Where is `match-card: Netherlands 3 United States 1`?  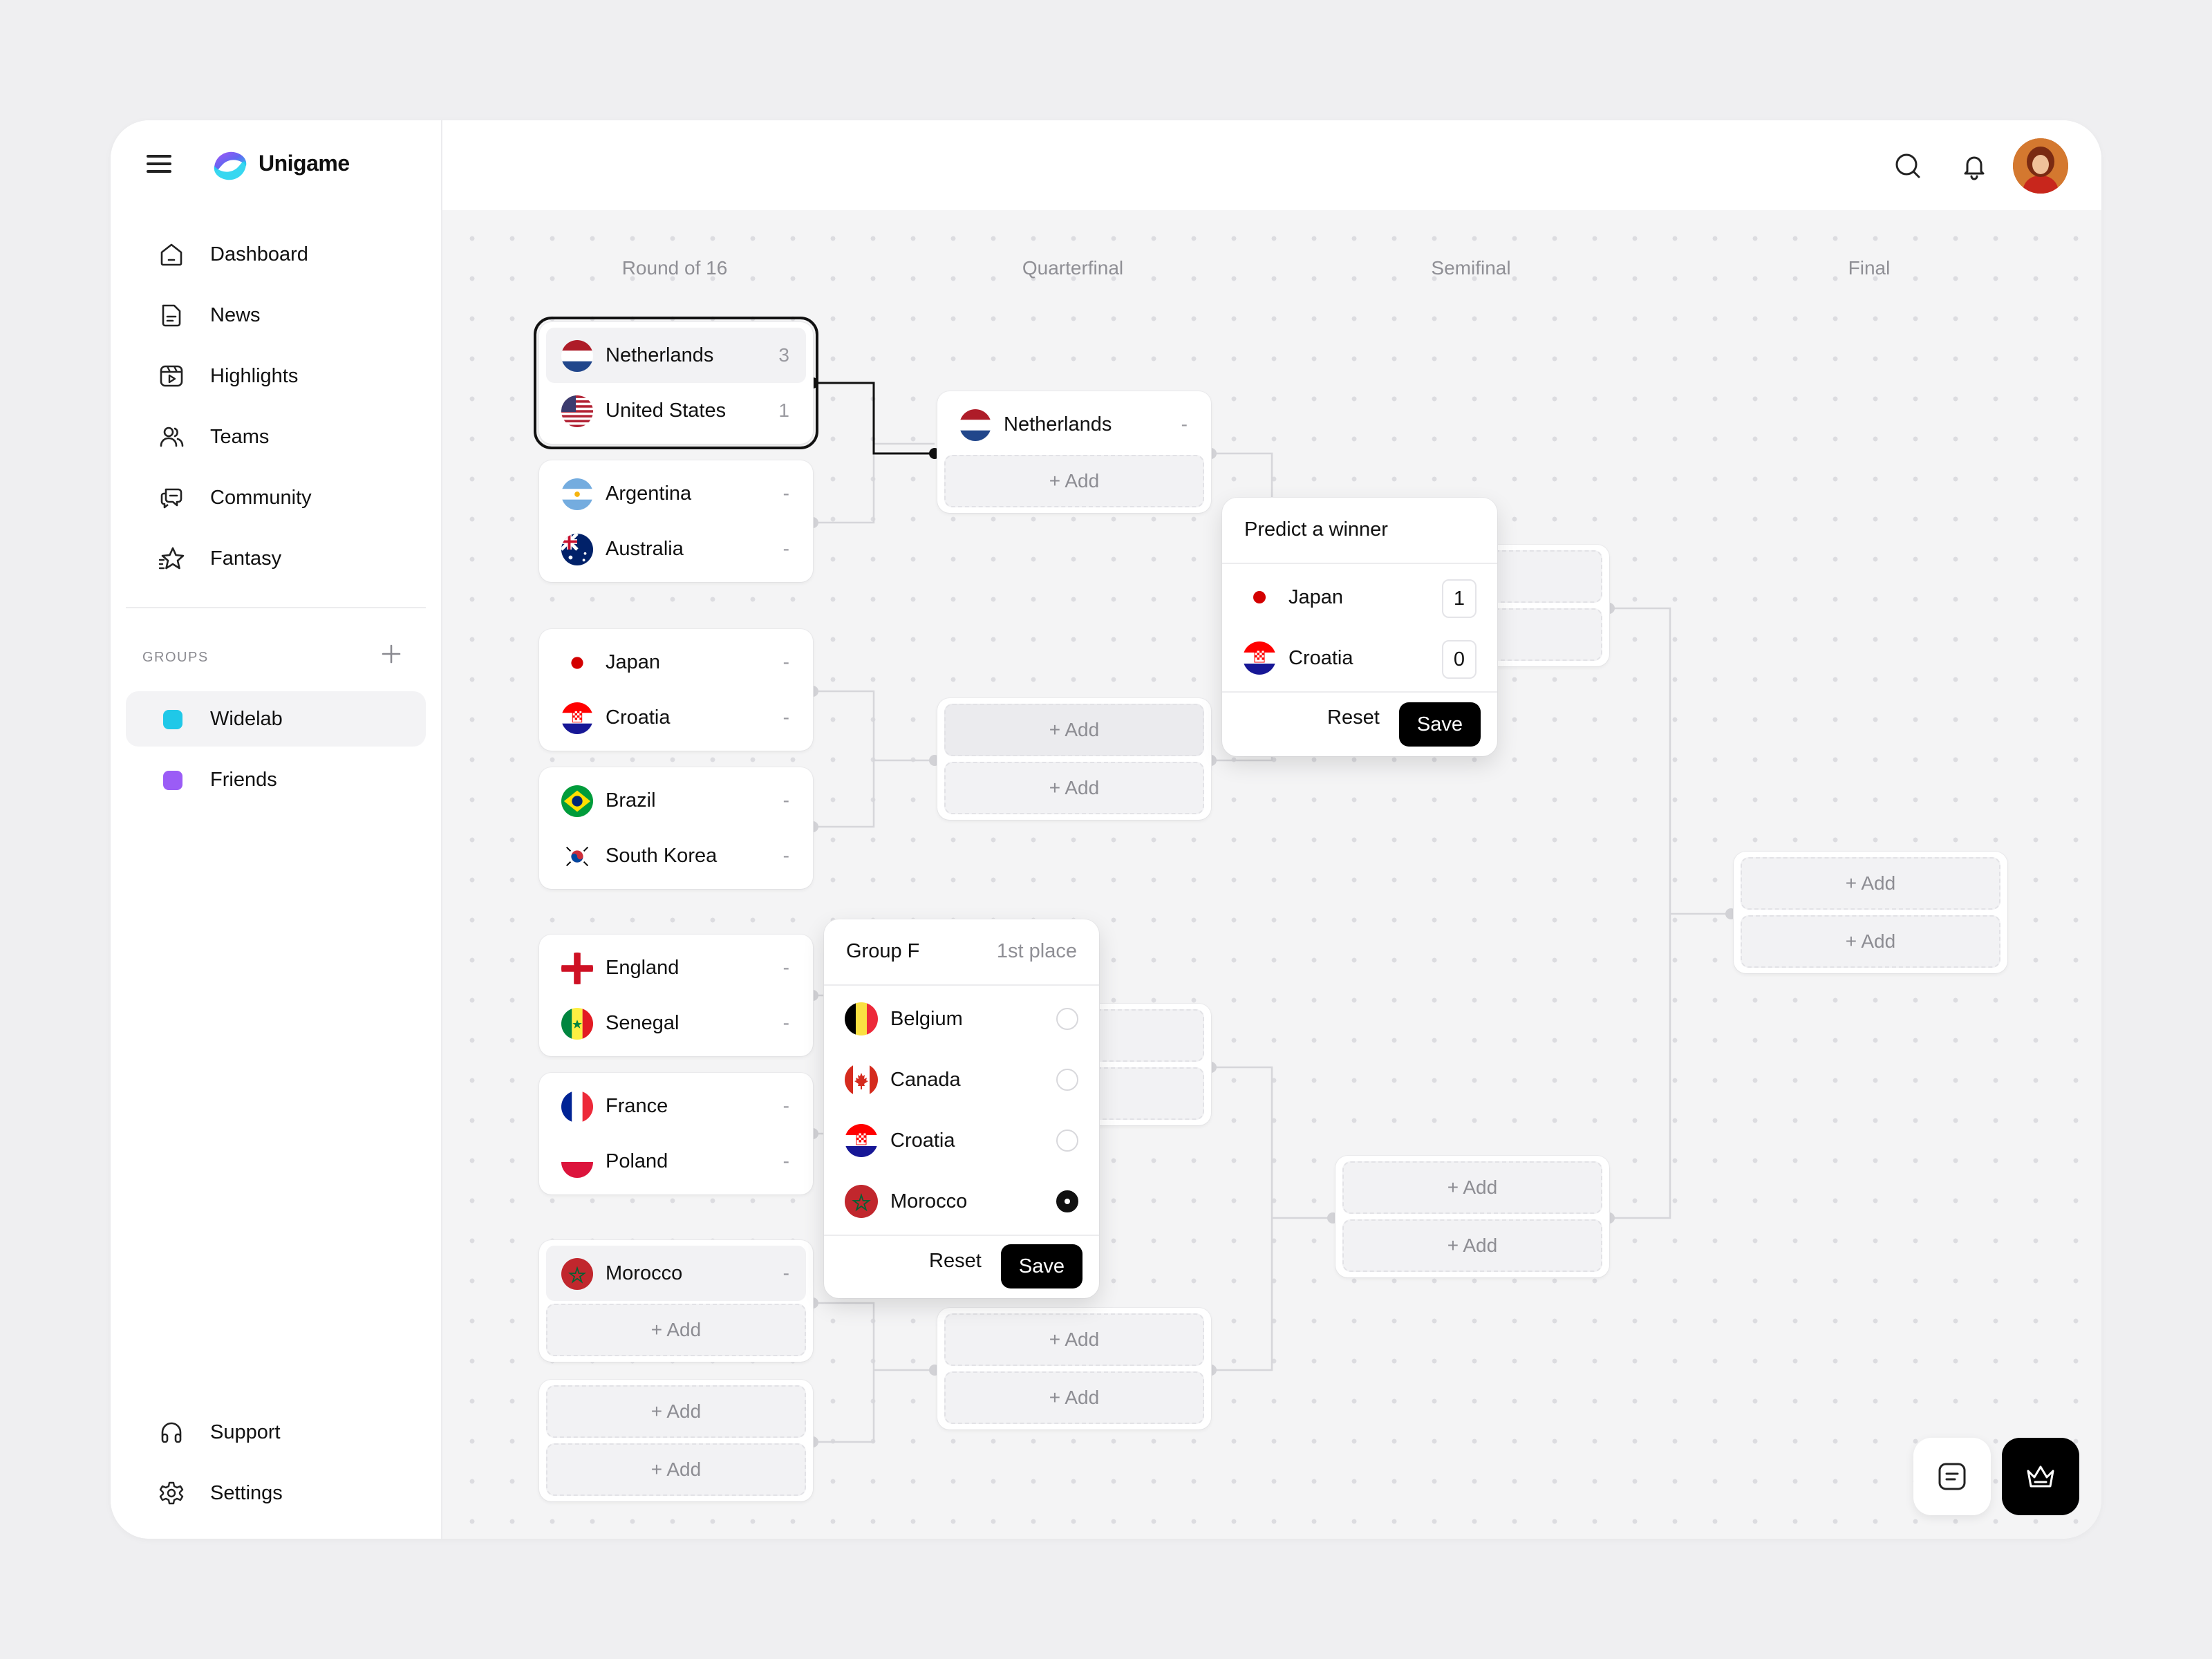
match-card: Netherlands 3 United States 1 is located at coordinates (676, 383).